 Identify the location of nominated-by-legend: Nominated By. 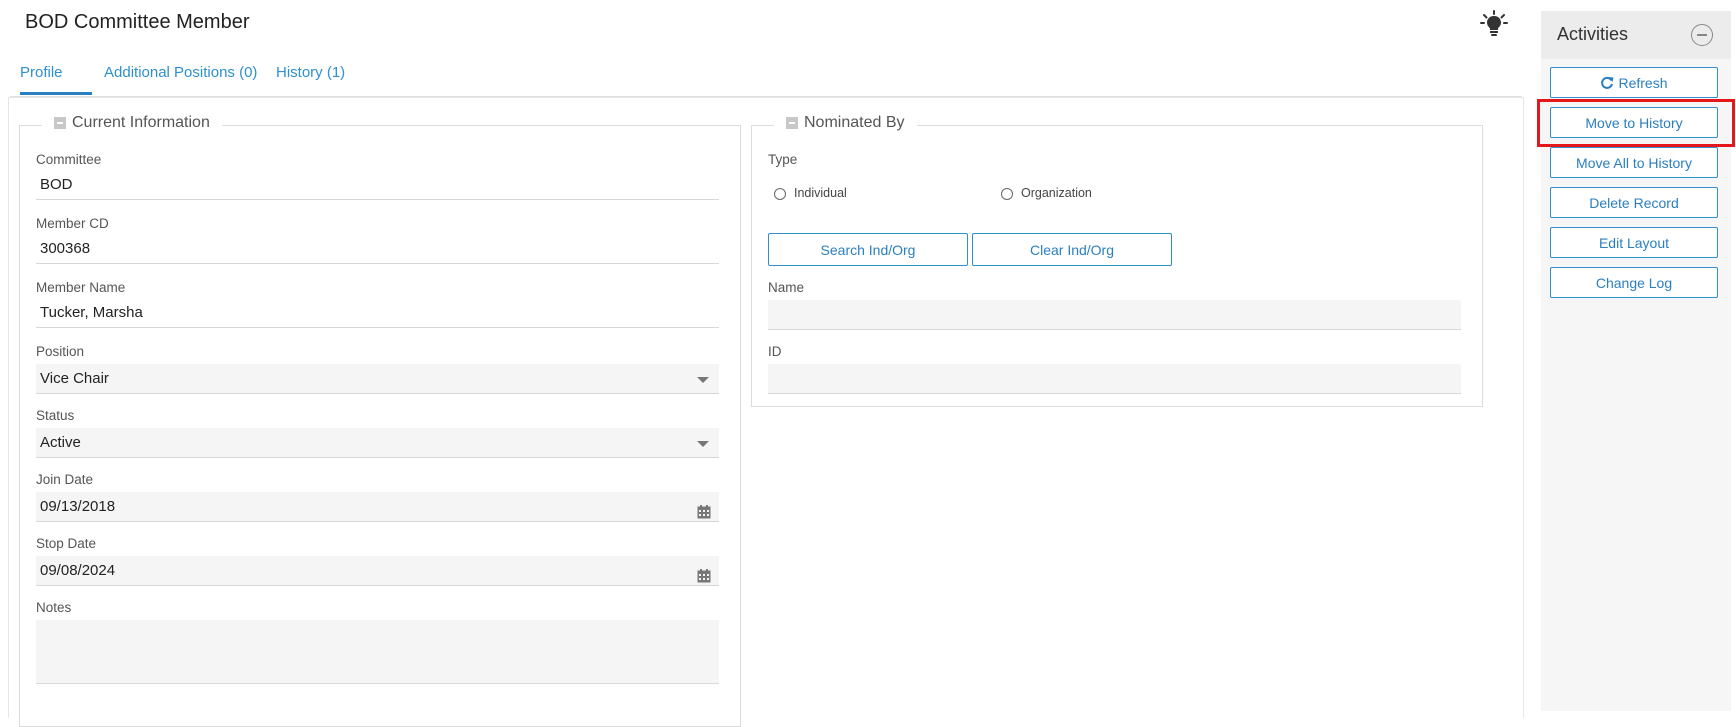
(845, 123).